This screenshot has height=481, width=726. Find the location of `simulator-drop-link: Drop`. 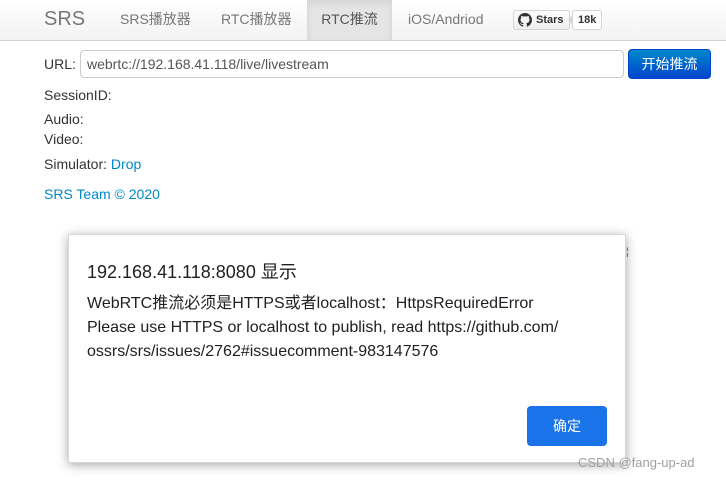

simulator-drop-link: Drop is located at coordinates (126, 164).